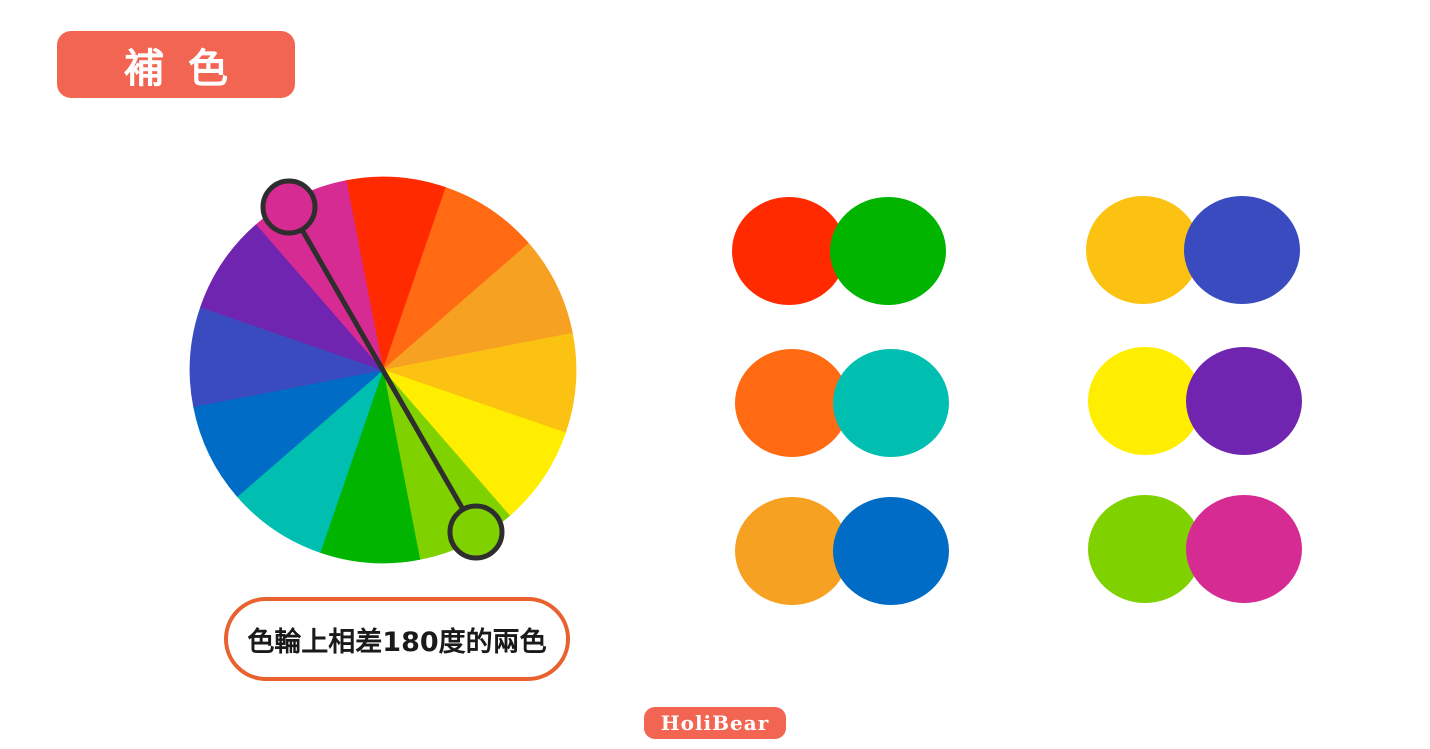  Describe the element at coordinates (397, 642) in the screenshot. I see `caption-text: 色輪上相差180度的兩色` at that location.